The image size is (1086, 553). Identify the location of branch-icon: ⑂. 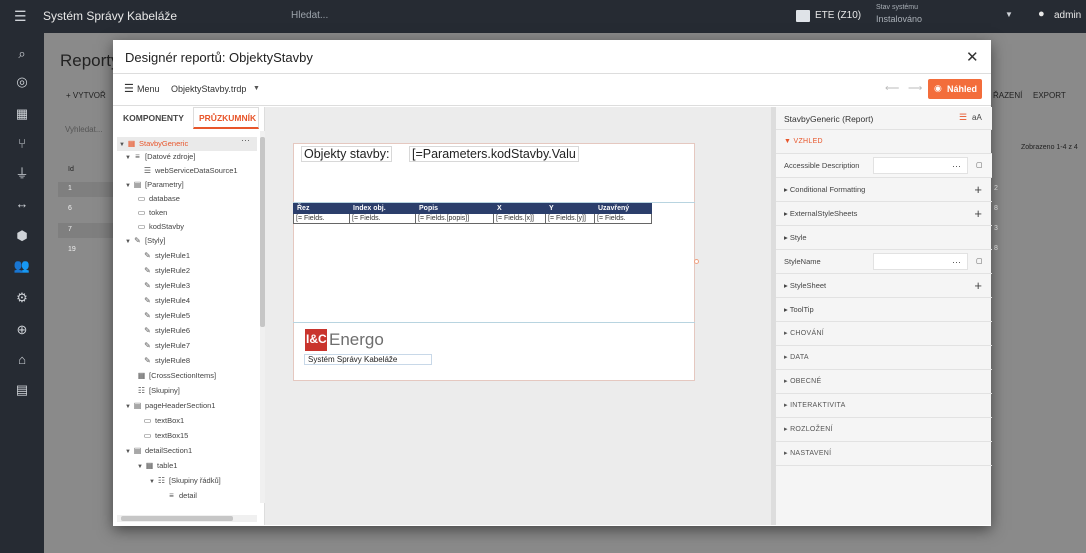
(22, 144).